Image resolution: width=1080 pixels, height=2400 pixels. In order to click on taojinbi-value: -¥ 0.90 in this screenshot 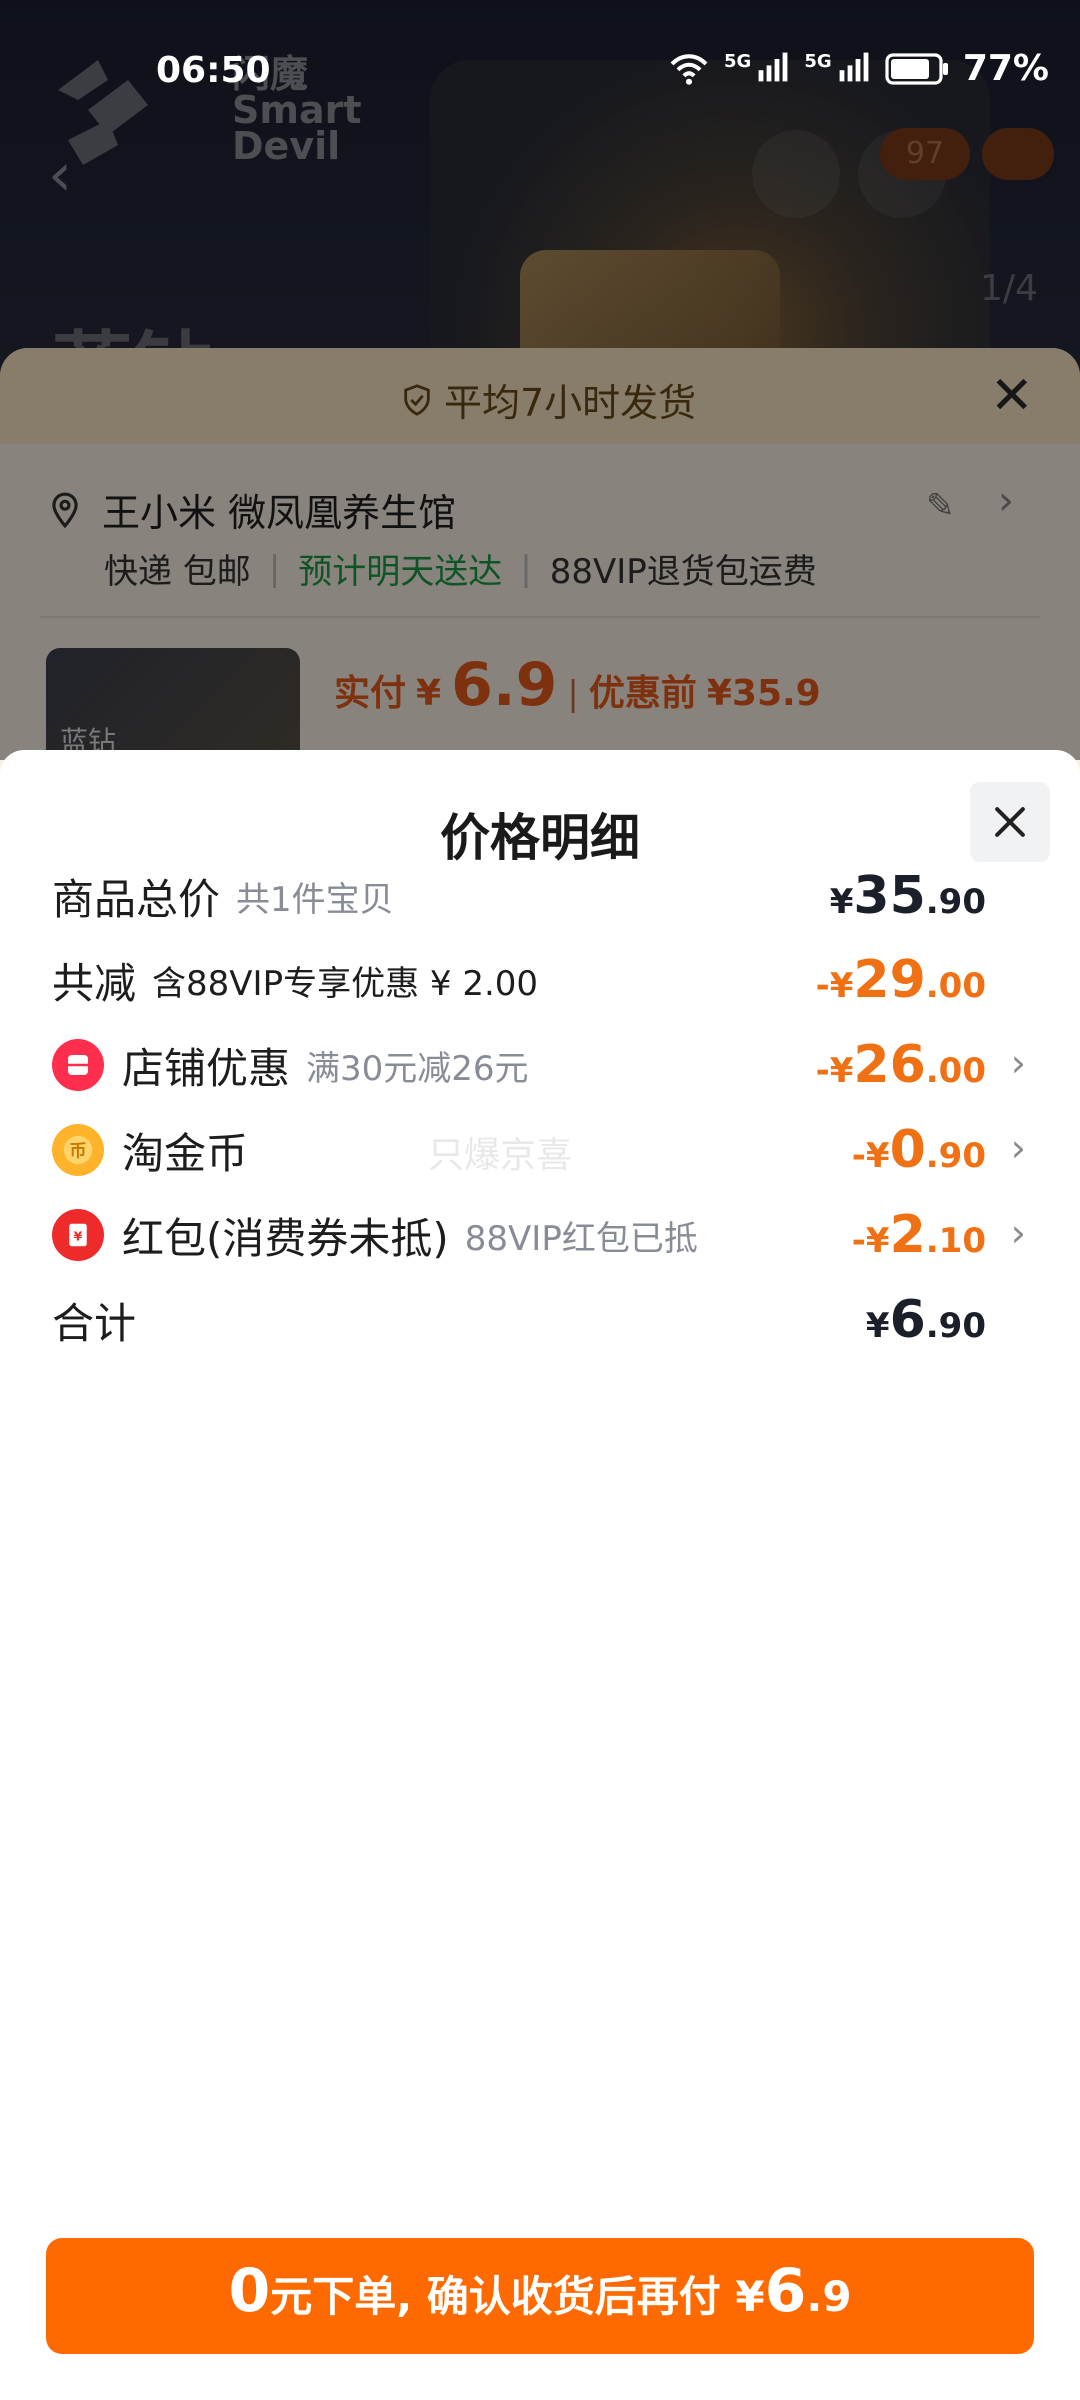, I will do `click(918, 1150)`.